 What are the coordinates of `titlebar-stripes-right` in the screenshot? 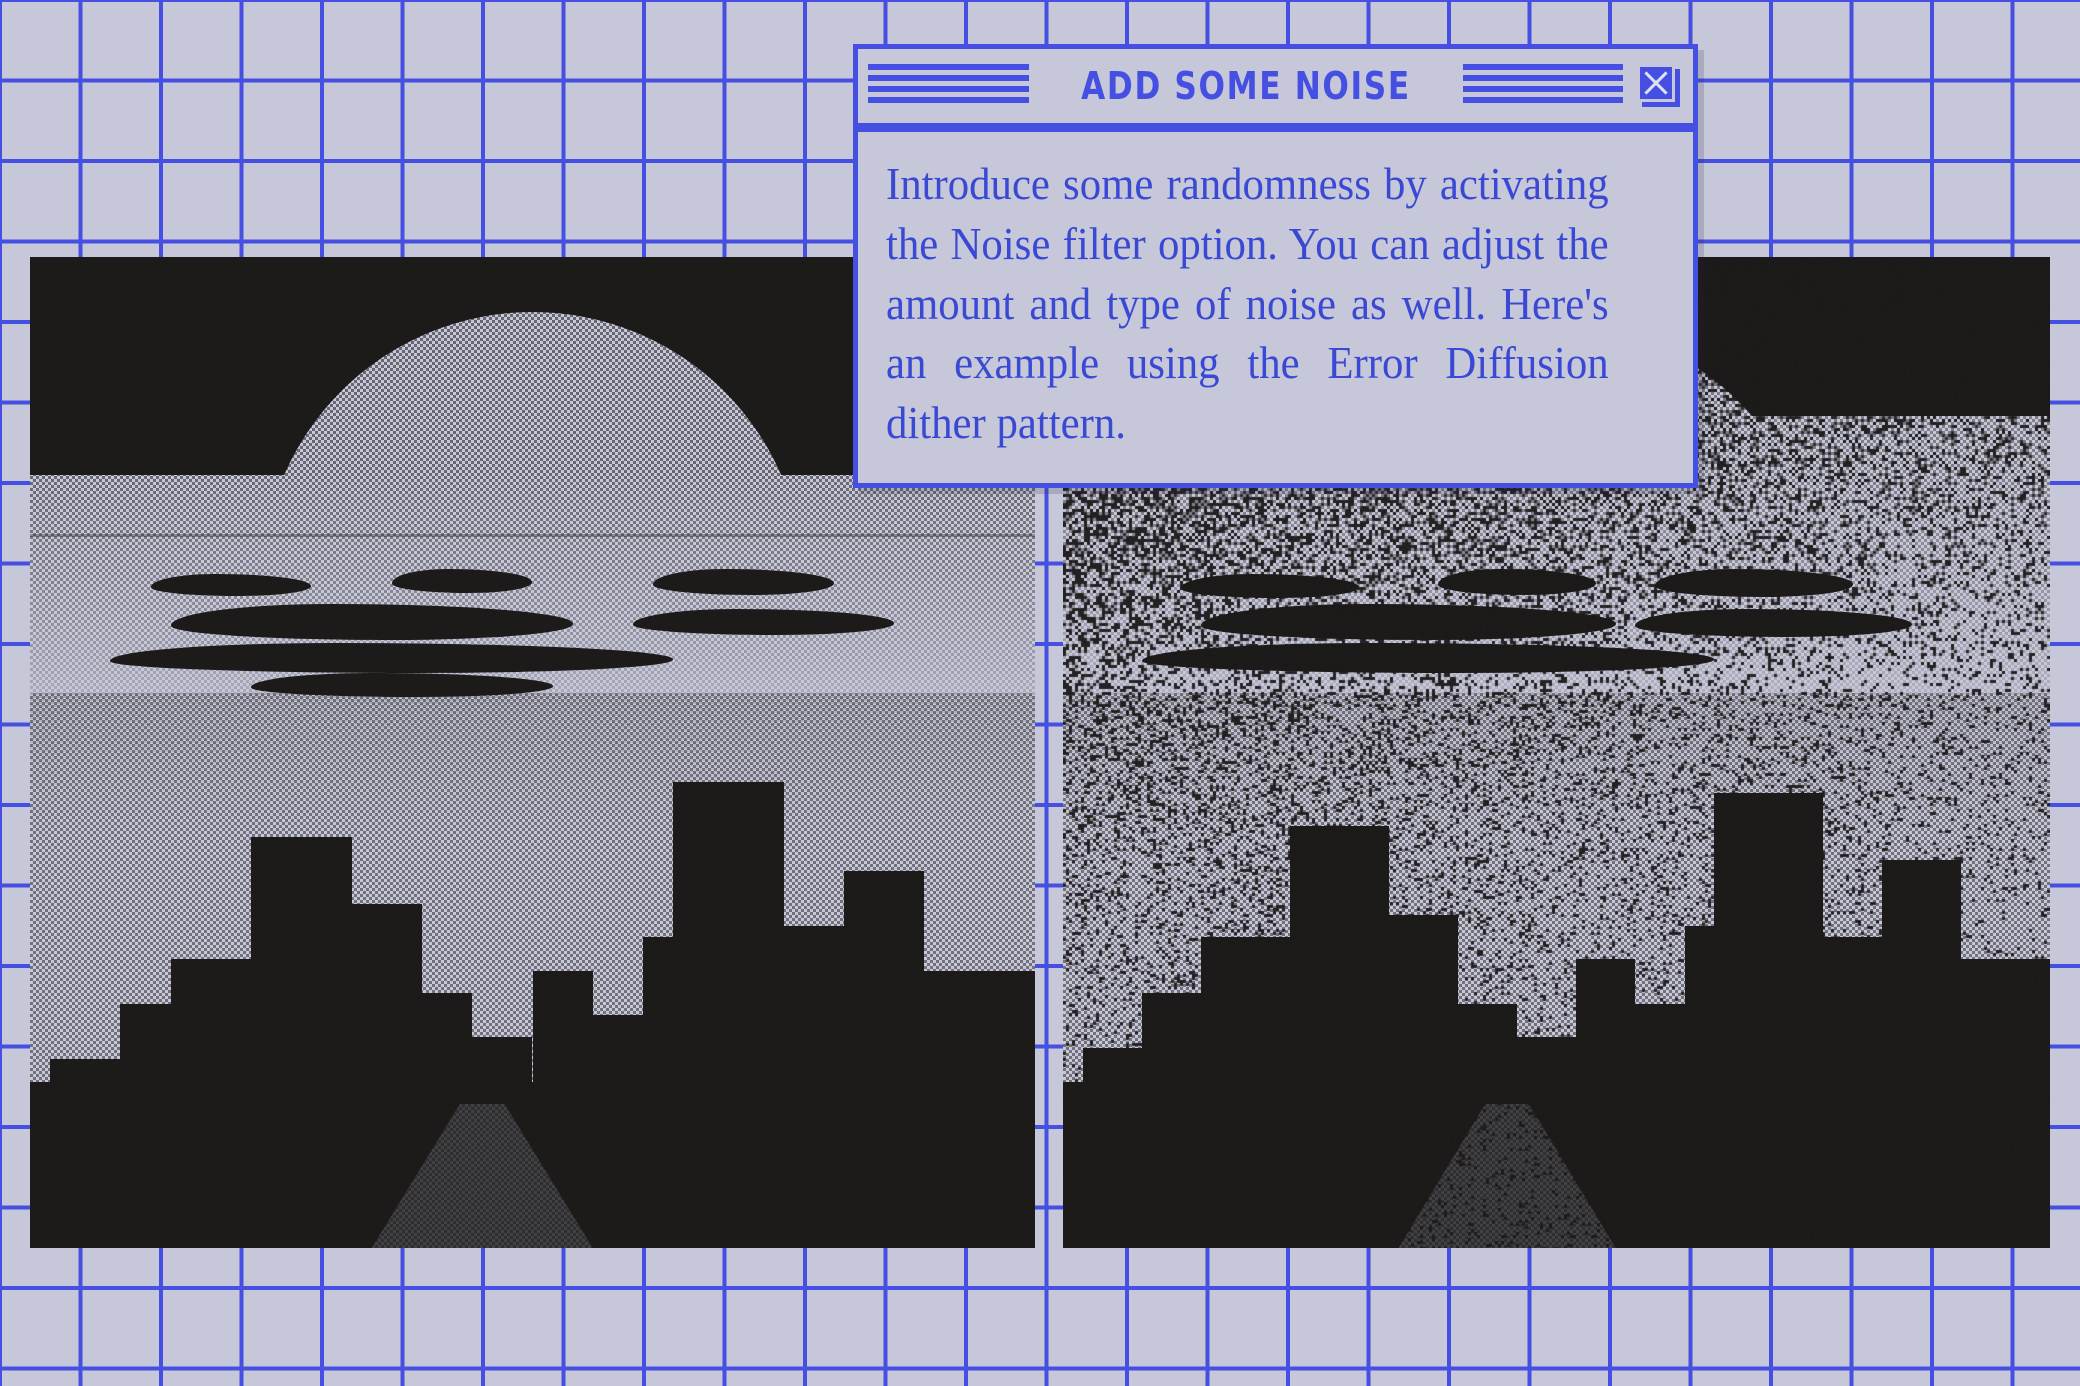 It's located at (1543, 86).